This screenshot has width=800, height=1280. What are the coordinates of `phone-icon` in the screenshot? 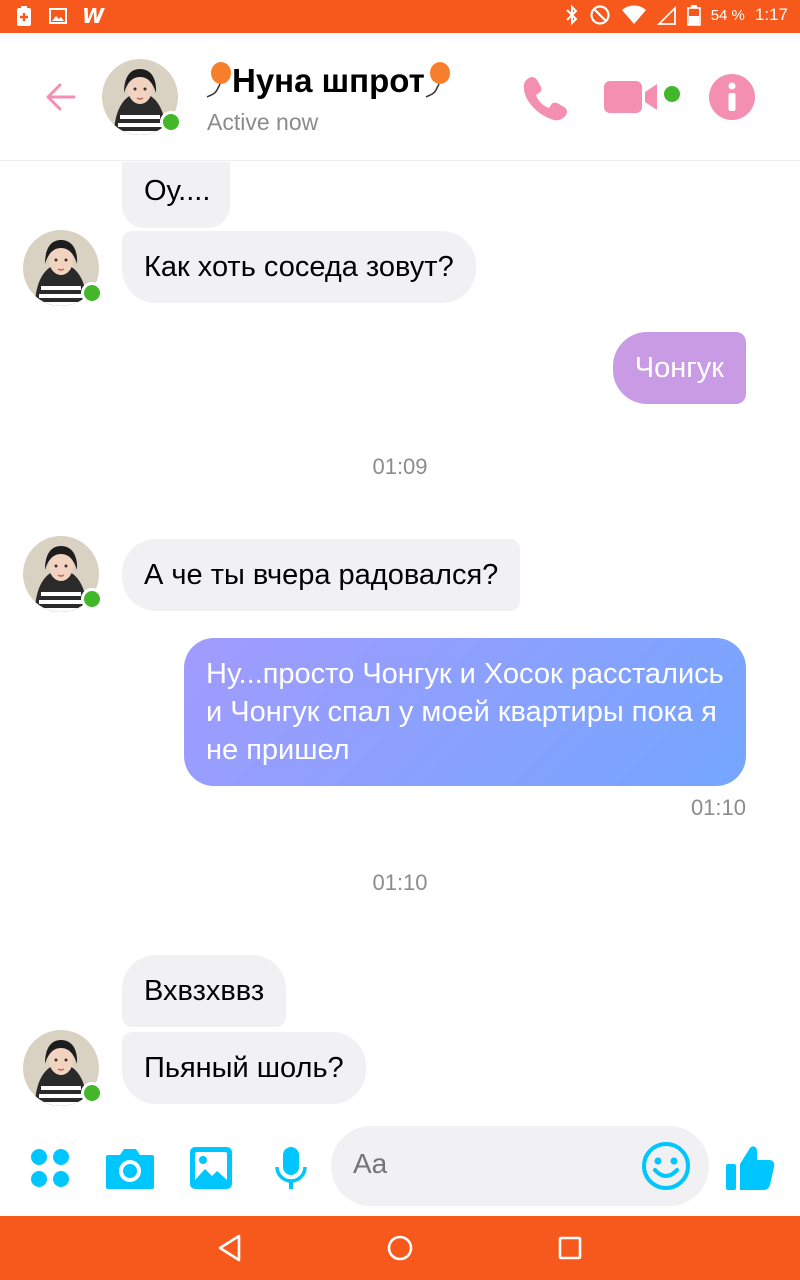 It's located at (545, 98).